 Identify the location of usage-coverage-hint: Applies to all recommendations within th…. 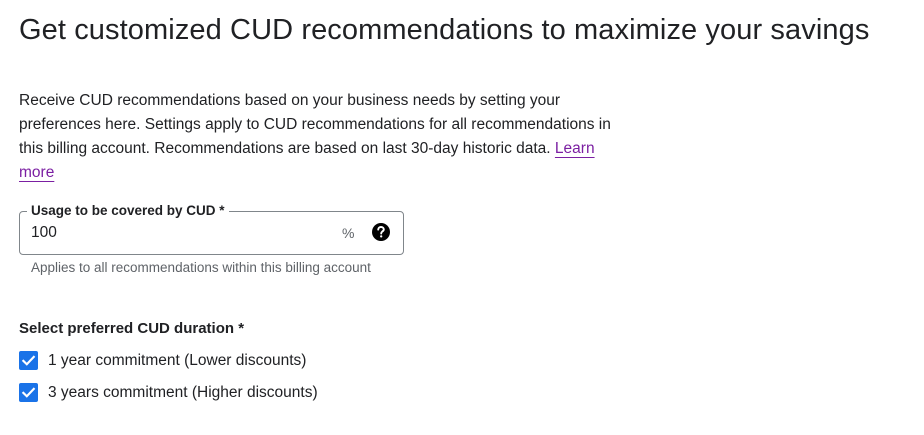
(201, 267).